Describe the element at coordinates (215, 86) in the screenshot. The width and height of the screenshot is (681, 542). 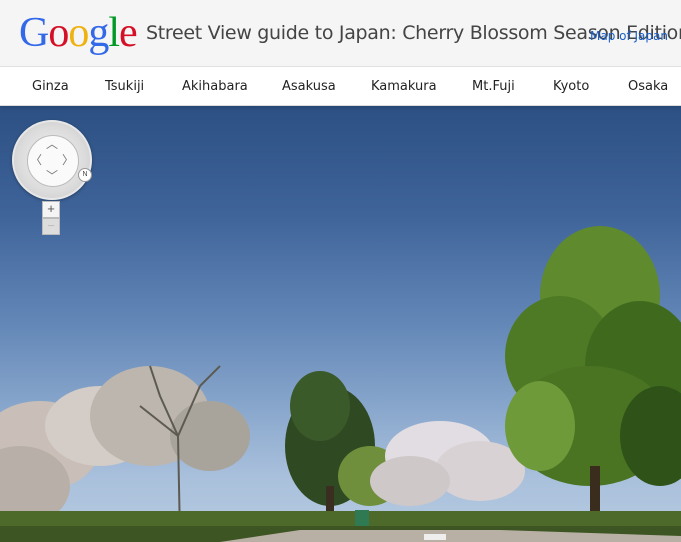
I see `nav-item-akihabara: Akihabara` at that location.